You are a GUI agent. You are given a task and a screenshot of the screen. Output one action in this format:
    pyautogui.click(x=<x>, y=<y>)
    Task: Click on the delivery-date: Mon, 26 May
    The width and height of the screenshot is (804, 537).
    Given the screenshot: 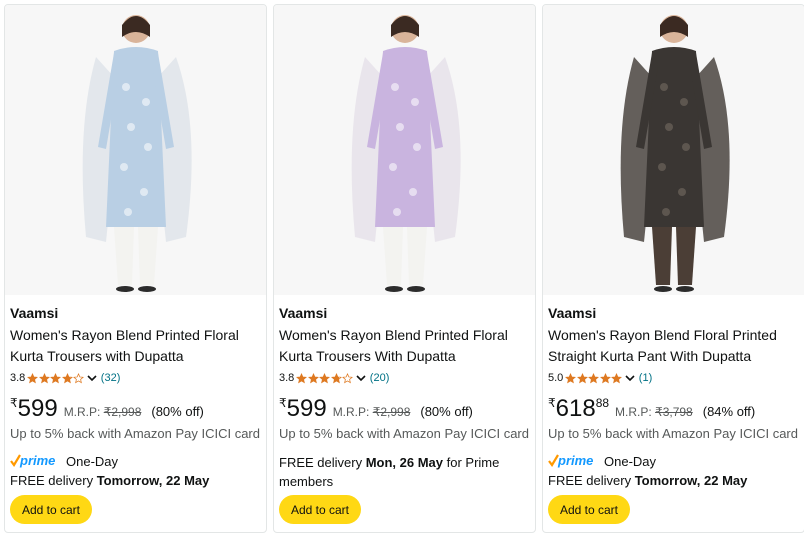 What is the action you would take?
    pyautogui.click(x=404, y=462)
    